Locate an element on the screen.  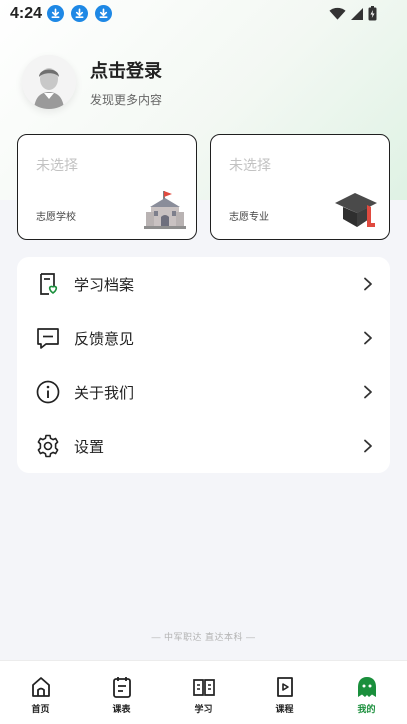
bottom-tab-bar: 首页 课表 学习 课程 我的 is located at coordinates (203, 692).